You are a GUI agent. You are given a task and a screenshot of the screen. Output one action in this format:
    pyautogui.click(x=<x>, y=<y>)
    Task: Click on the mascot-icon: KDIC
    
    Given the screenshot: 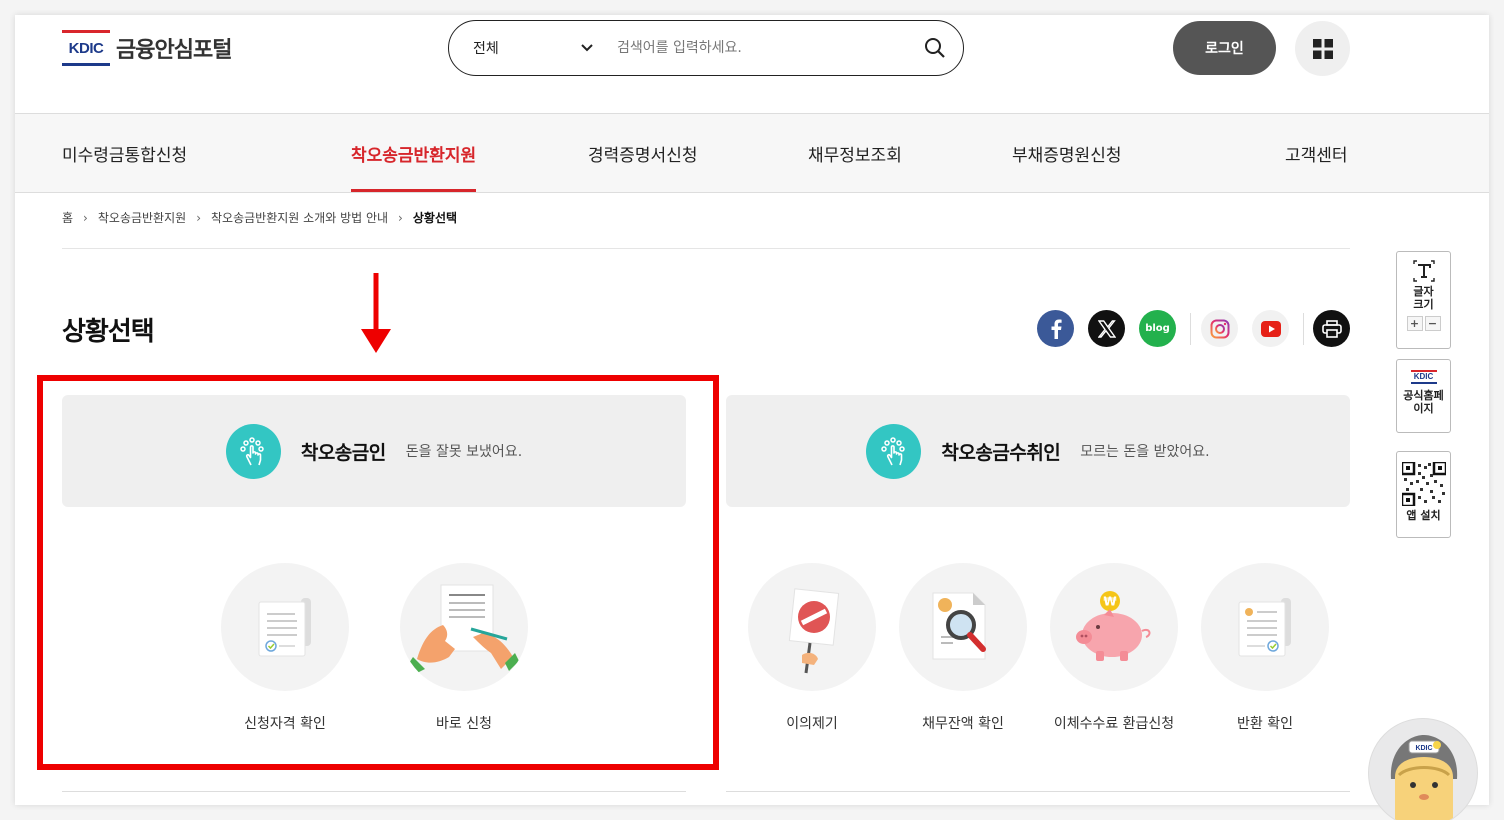 What is the action you would take?
    pyautogui.click(x=1424, y=777)
    